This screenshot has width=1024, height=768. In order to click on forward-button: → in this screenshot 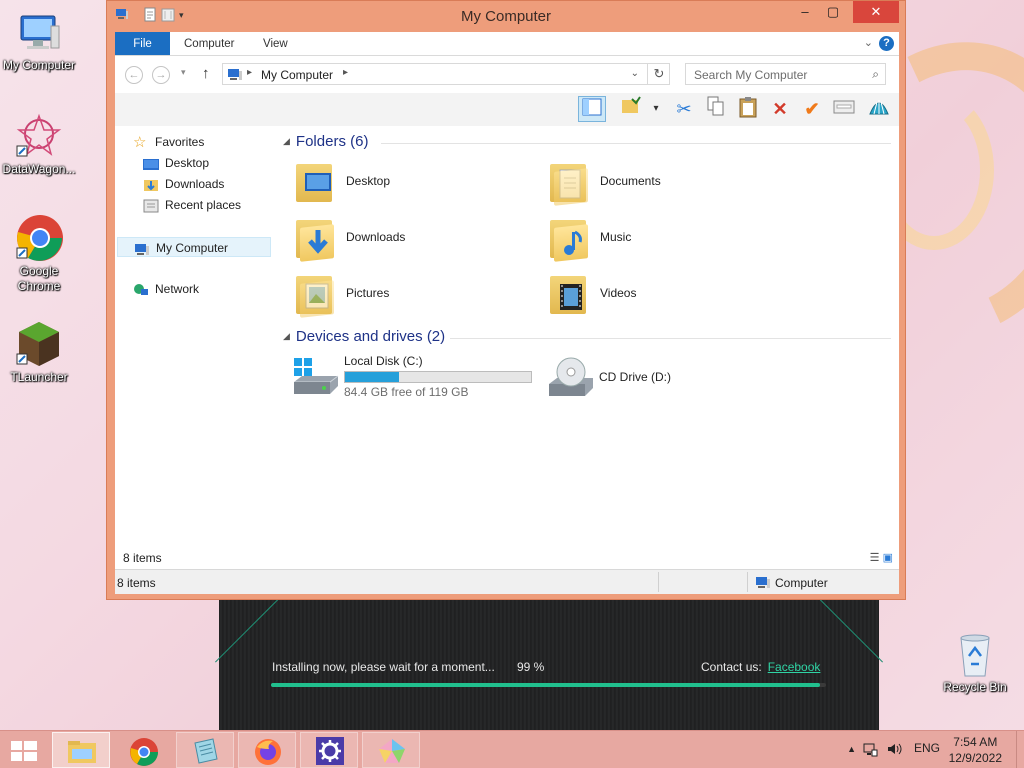, I will do `click(161, 75)`.